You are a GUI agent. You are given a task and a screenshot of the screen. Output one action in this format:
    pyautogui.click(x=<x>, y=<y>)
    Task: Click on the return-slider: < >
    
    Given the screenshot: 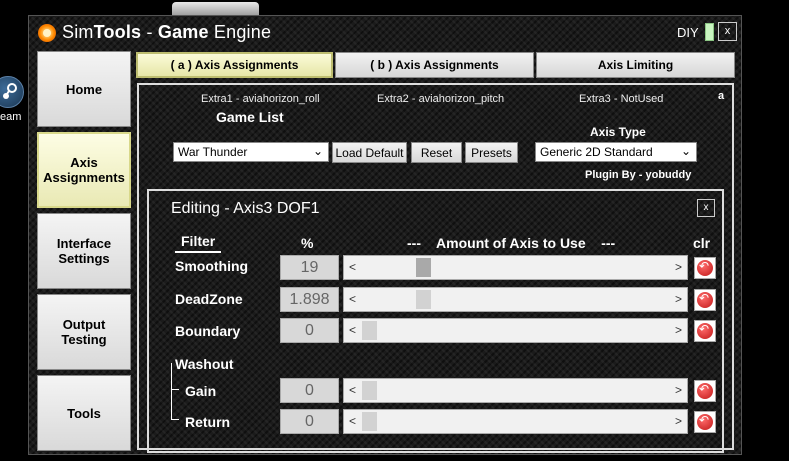 What is the action you would take?
    pyautogui.click(x=515, y=421)
    